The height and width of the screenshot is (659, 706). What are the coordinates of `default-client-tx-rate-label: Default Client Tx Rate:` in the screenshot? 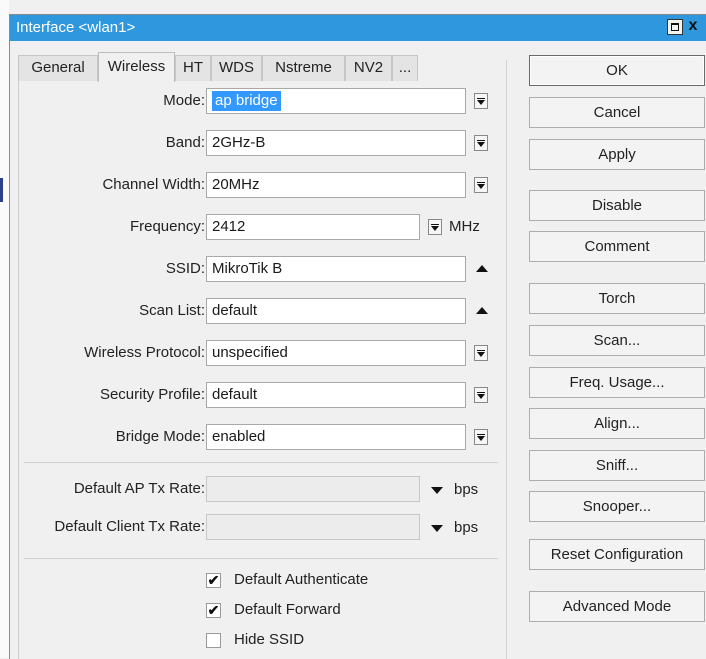 It's located at (129, 526).